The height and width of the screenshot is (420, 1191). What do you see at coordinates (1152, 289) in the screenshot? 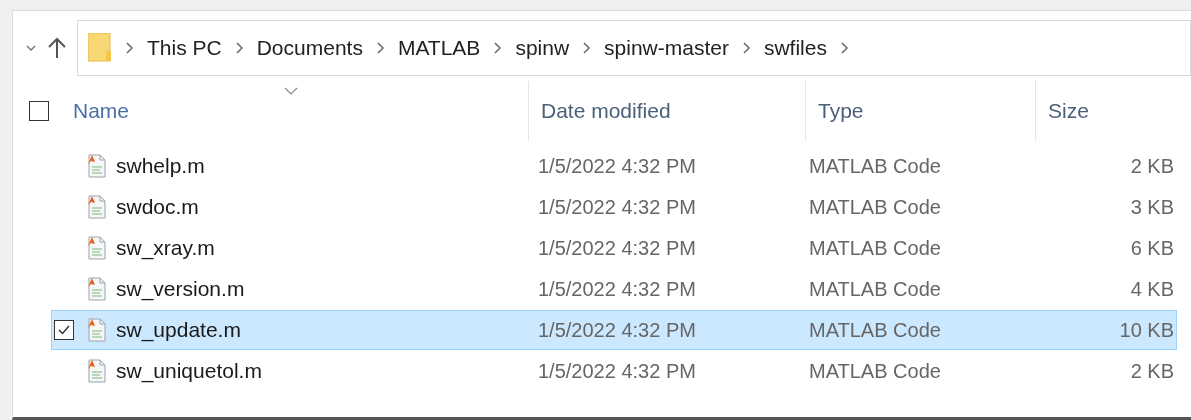
I see `file-size: 4 KB` at bounding box center [1152, 289].